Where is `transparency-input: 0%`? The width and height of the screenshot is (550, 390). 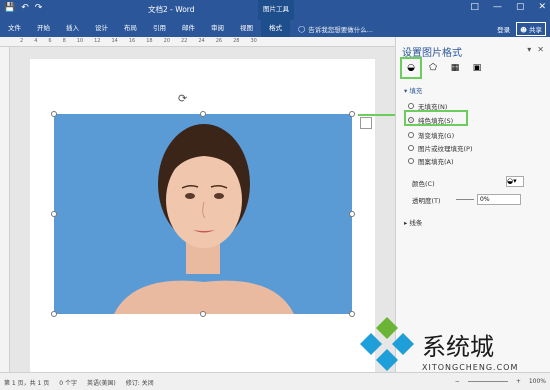 transparency-input: 0% is located at coordinates (499, 199).